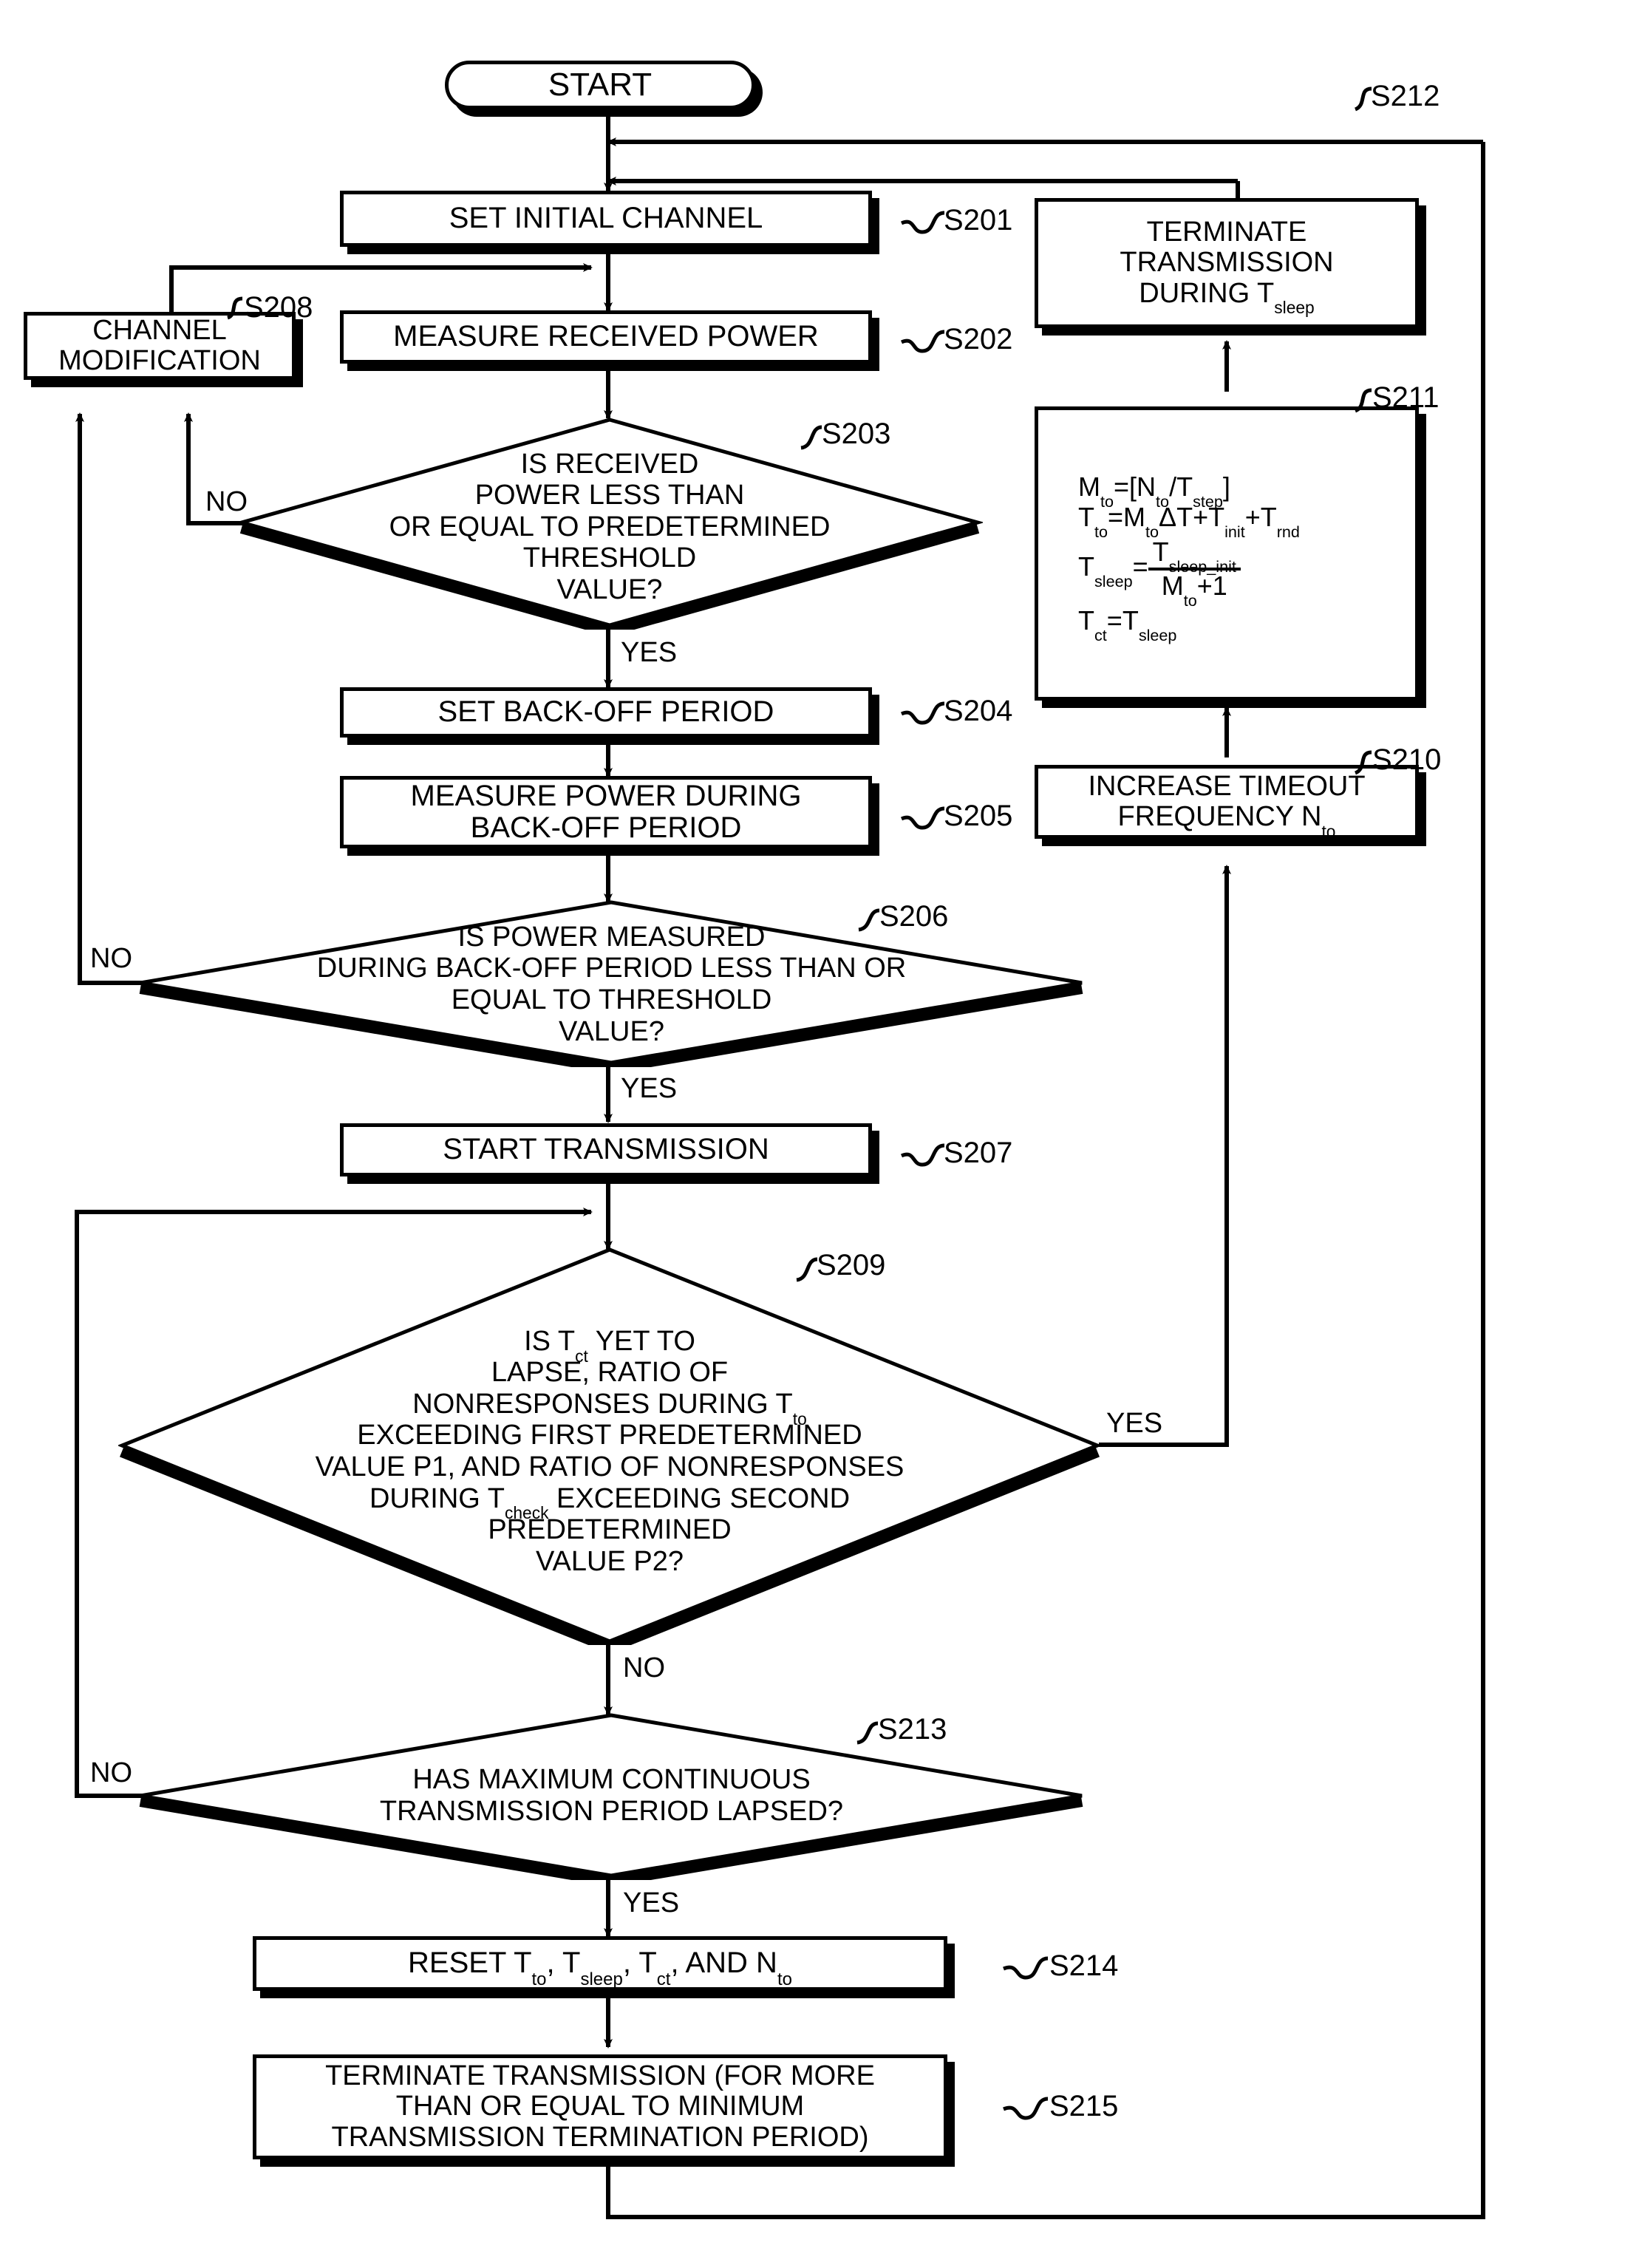  Describe the element at coordinates (610, 1373) in the screenshot. I see `s209-line2: LAPSE, RATIO OF` at that location.